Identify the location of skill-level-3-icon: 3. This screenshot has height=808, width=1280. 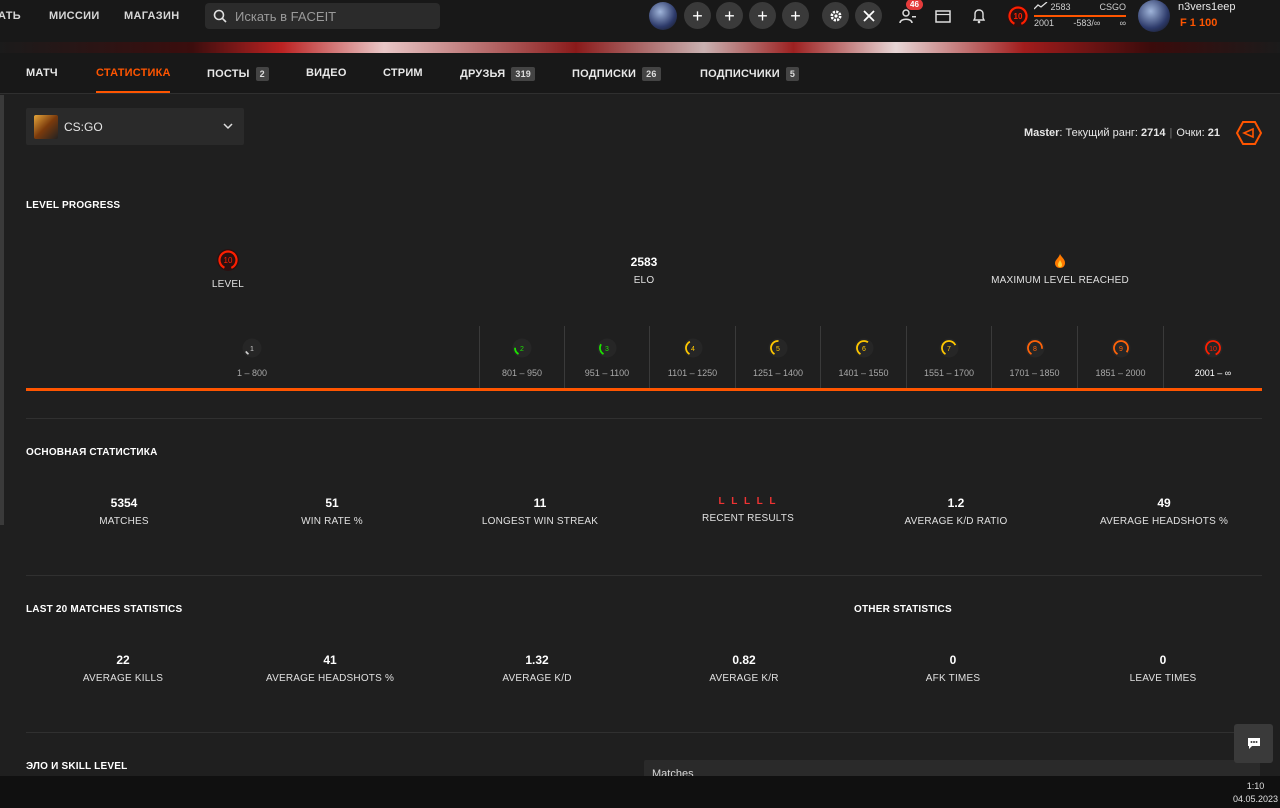
(607, 348).